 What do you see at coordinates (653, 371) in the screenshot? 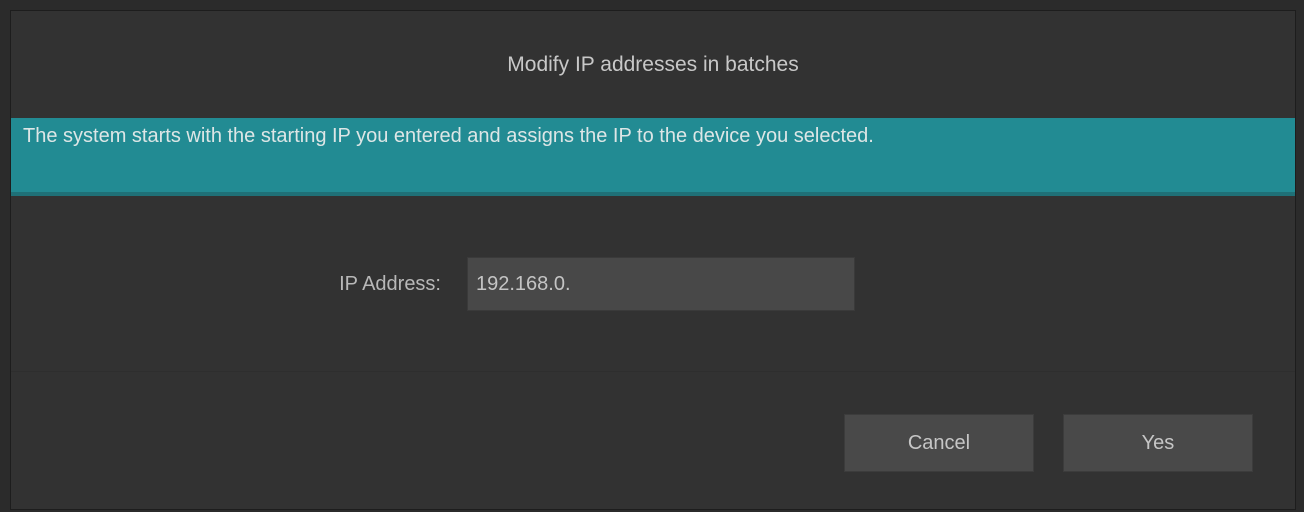
I see `footer-divider` at bounding box center [653, 371].